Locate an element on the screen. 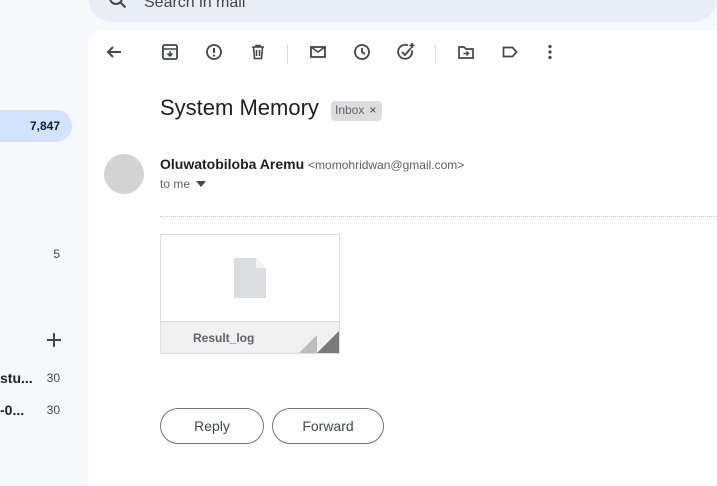  report-spam-icon is located at coordinates (214, 52).